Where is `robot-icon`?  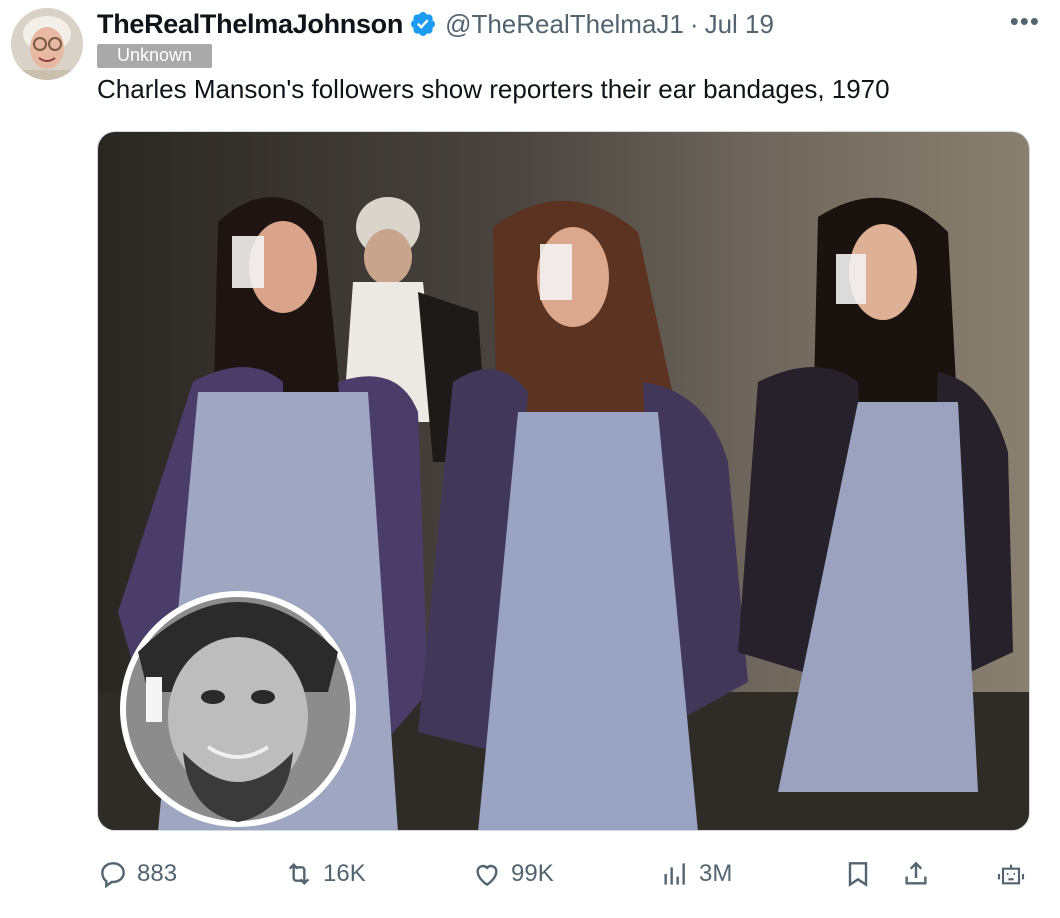
robot-icon is located at coordinates (1011, 874).